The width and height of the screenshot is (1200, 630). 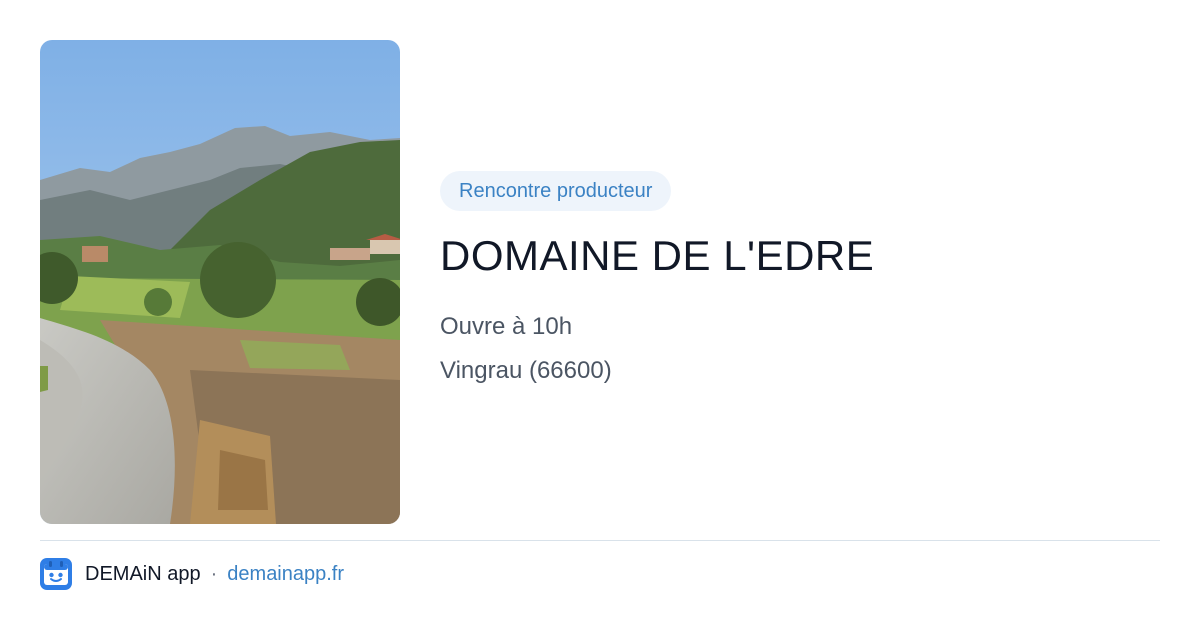 I want to click on opening-hours: Ouvre à 10h, so click(x=506, y=326).